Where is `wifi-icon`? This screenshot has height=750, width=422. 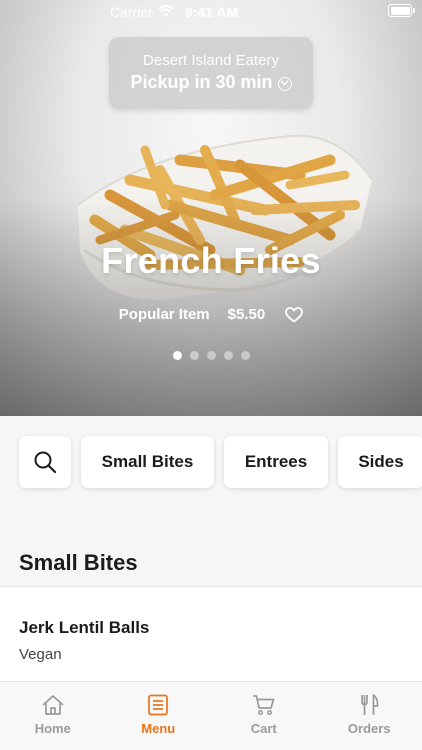
wifi-icon is located at coordinates (166, 11).